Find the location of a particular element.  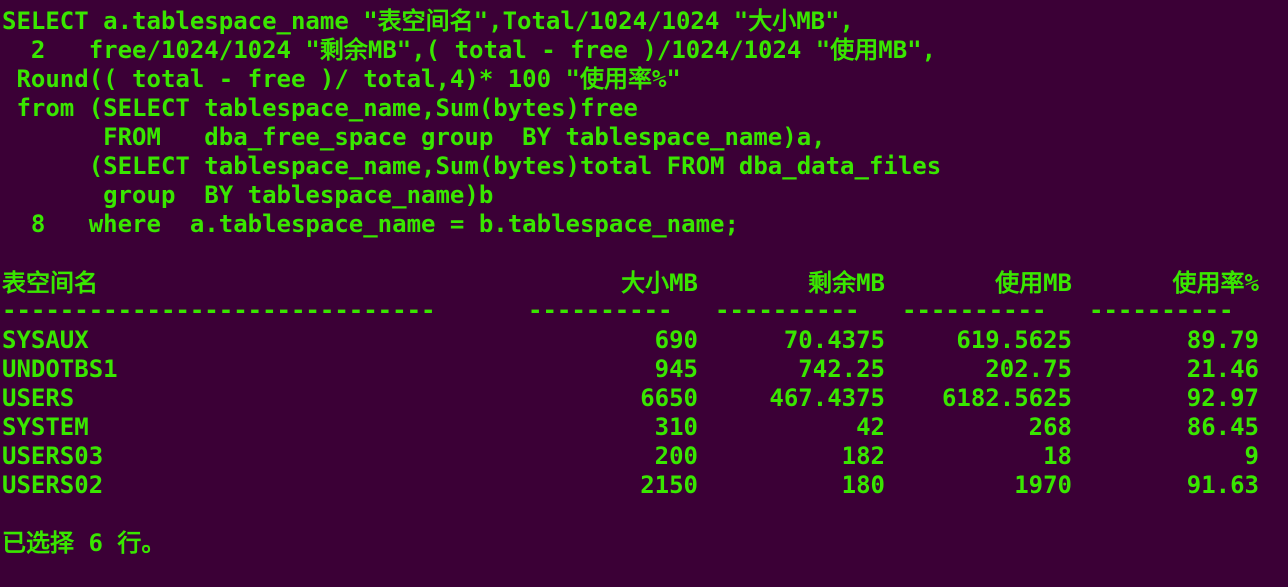

cell-size: 2150 is located at coordinates (669, 485).